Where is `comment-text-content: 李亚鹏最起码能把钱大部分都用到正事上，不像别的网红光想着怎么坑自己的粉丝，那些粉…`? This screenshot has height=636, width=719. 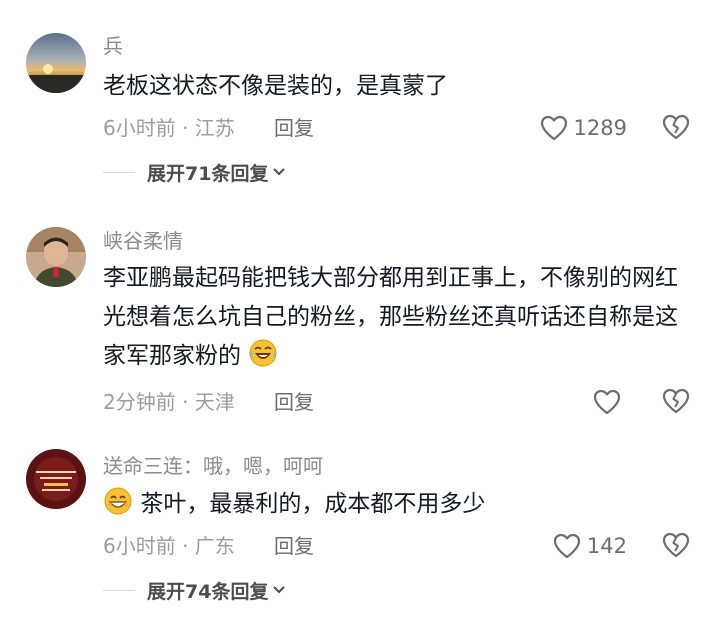 comment-text-content: 李亚鹏最起码能把钱大部分都用到正事上，不像别的网红光想着怎么坑自己的粉丝，那些粉… is located at coordinates (390, 317).